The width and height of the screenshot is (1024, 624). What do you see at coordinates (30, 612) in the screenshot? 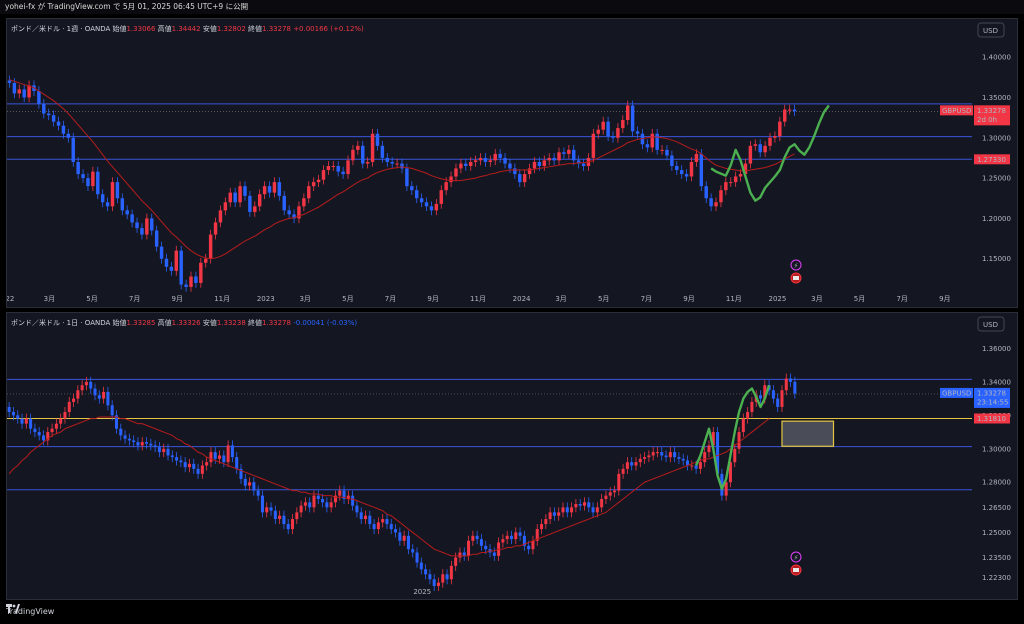
I see `tradingview-footer: TradingView` at bounding box center [30, 612].